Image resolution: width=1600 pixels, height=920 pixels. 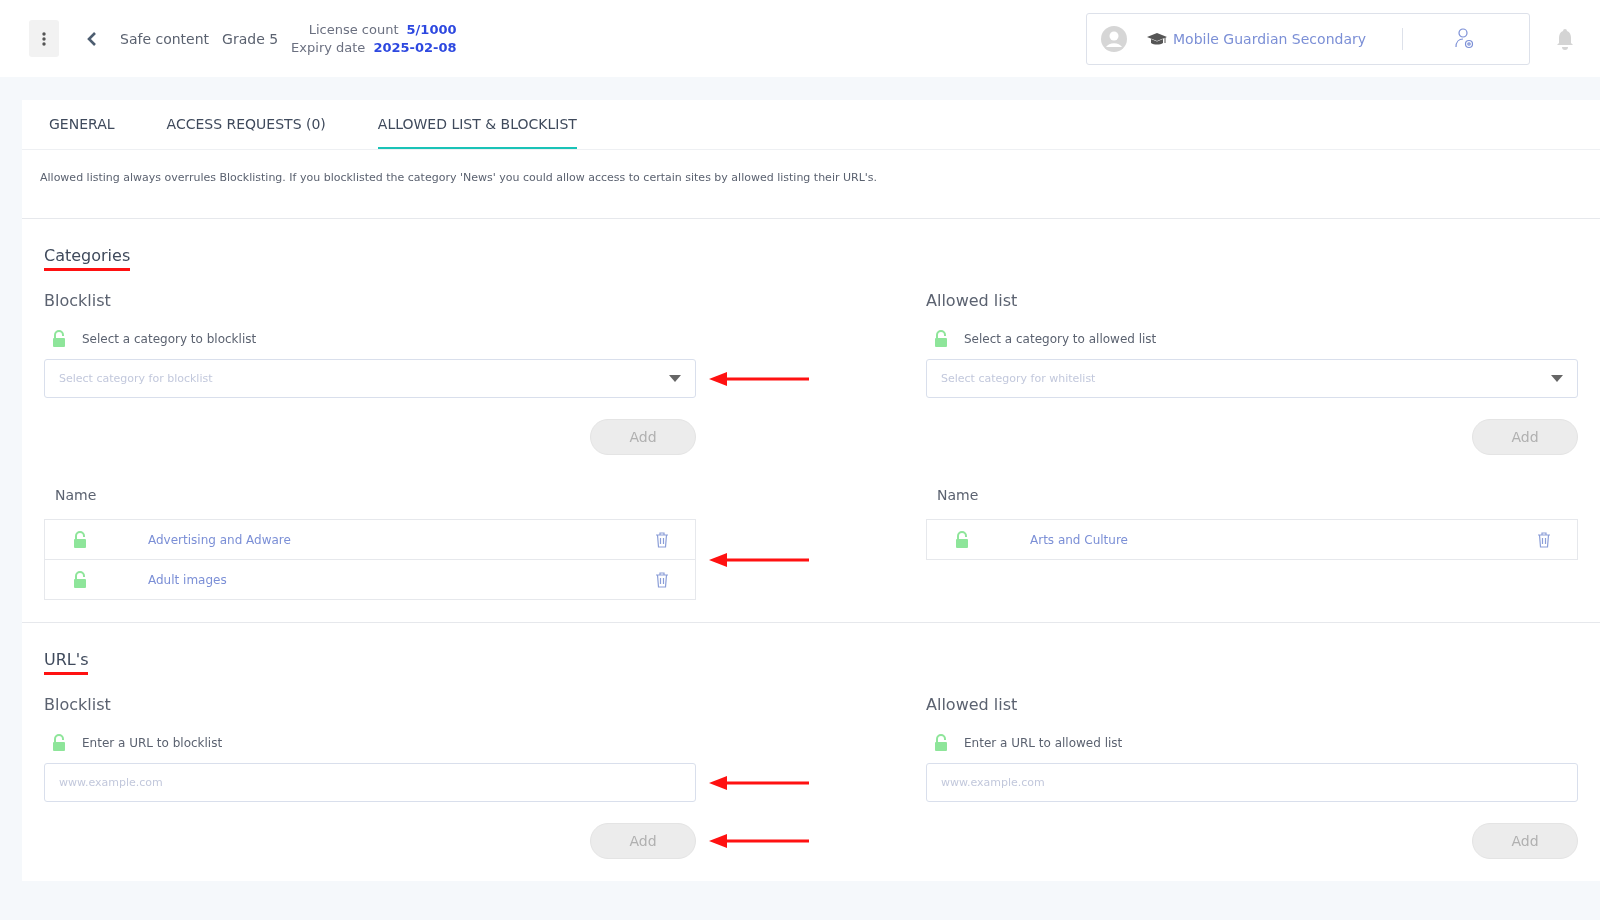 What do you see at coordinates (1565, 38) in the screenshot?
I see `bell-icon` at bounding box center [1565, 38].